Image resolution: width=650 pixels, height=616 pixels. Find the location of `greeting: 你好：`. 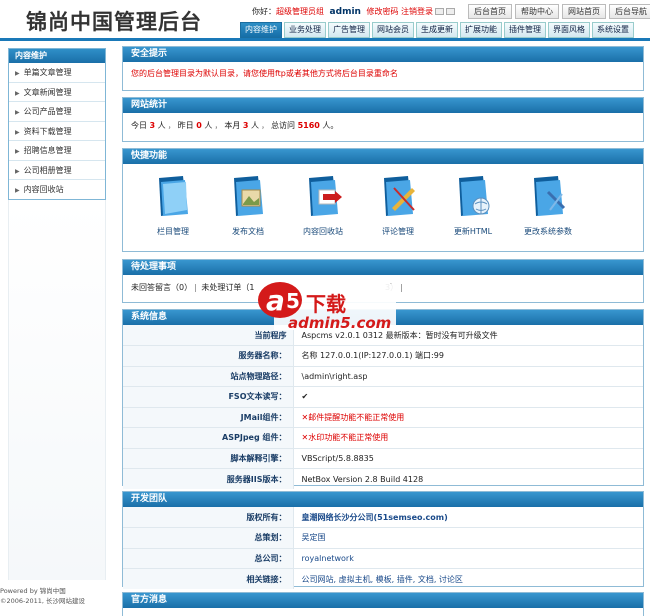

greeting: 你好： is located at coordinates (264, 11).